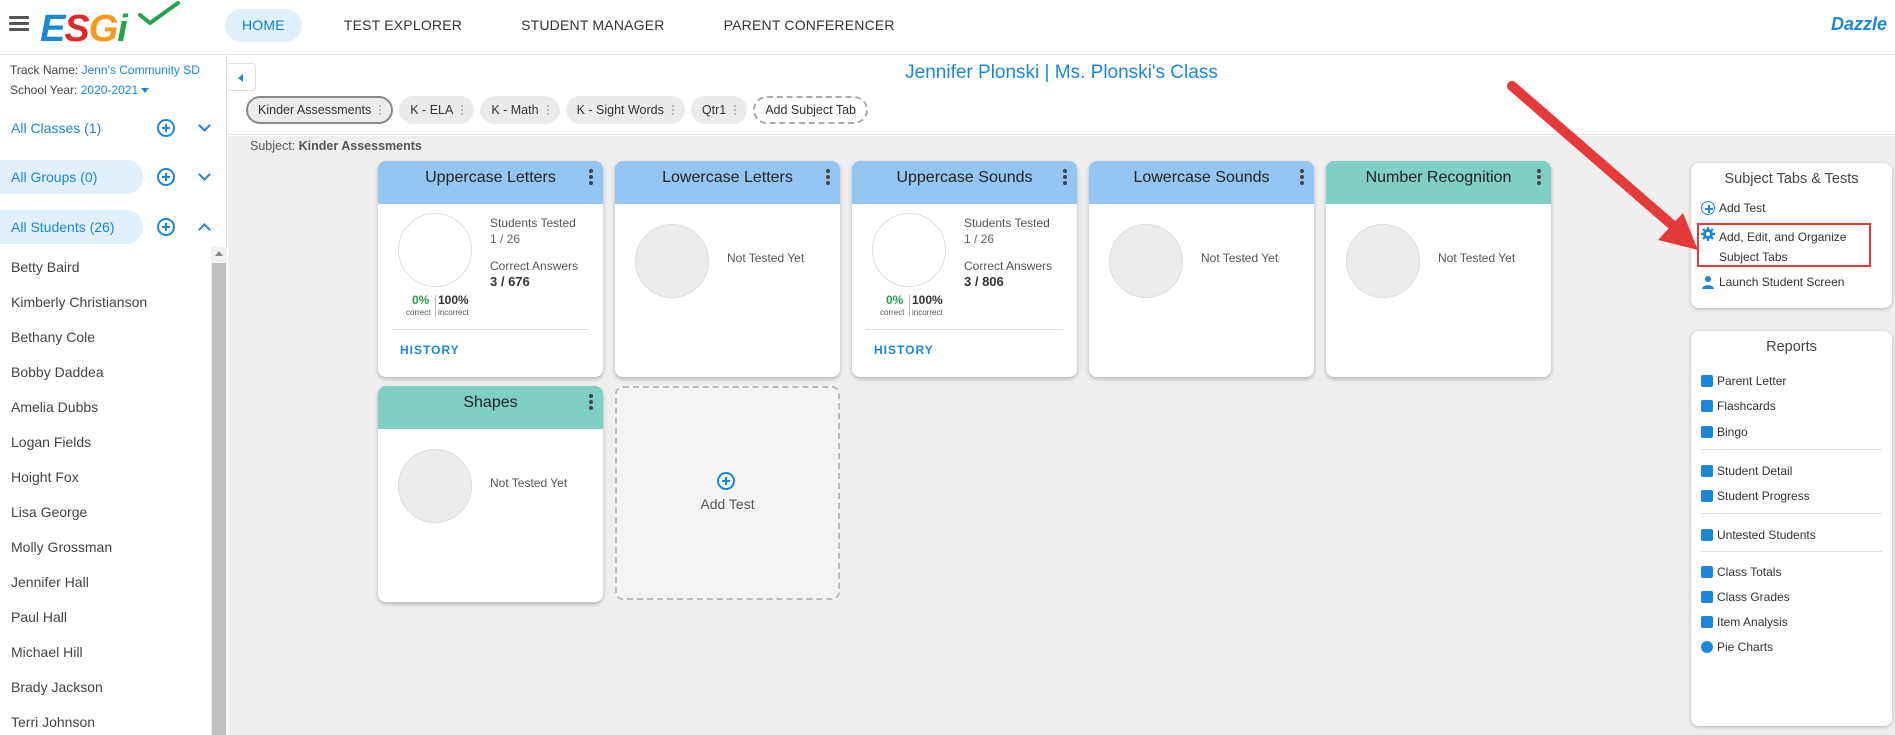 The image size is (1895, 735). Describe the element at coordinates (1791, 179) in the screenshot. I see `panel-title: Subject Tabs & Tests` at that location.